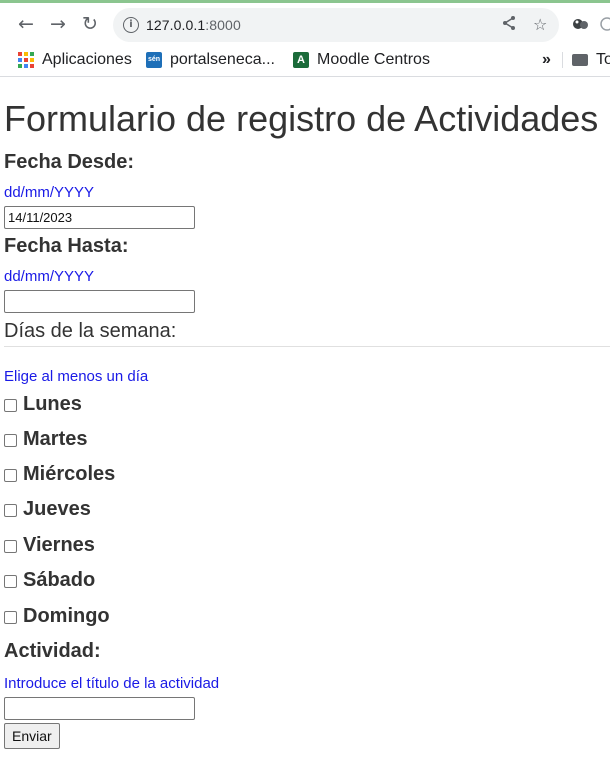 This screenshot has height=766, width=610. Describe the element at coordinates (10, 405) in the screenshot. I see `checkbox-lunes` at that location.